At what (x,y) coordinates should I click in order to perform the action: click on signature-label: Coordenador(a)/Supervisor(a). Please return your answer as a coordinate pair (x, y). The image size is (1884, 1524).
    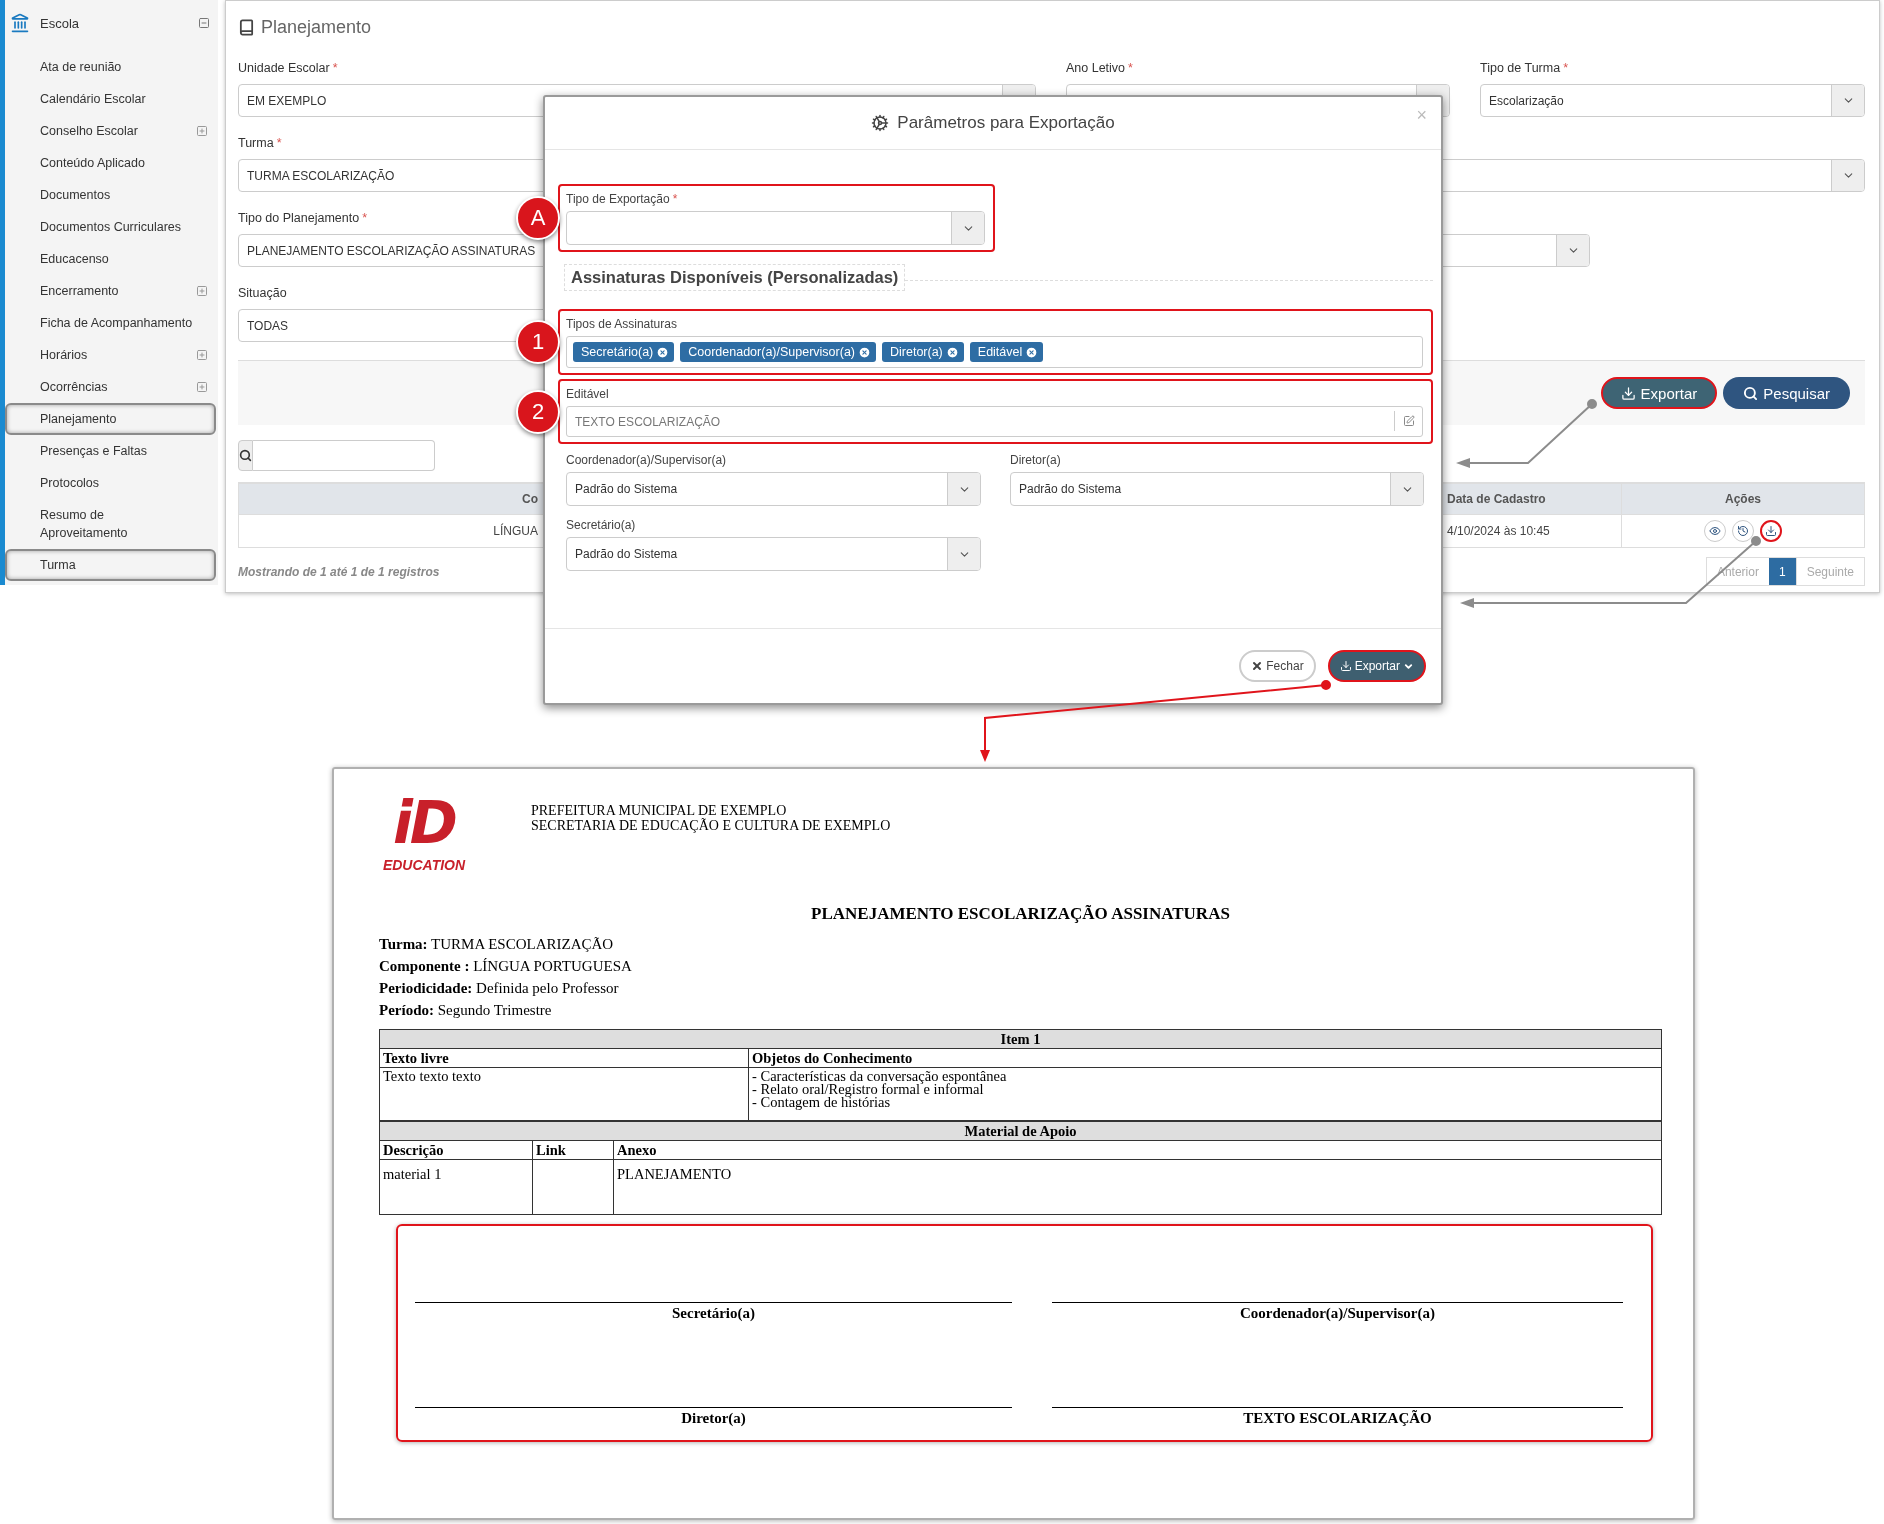
    Looking at the image, I should click on (1337, 1313).